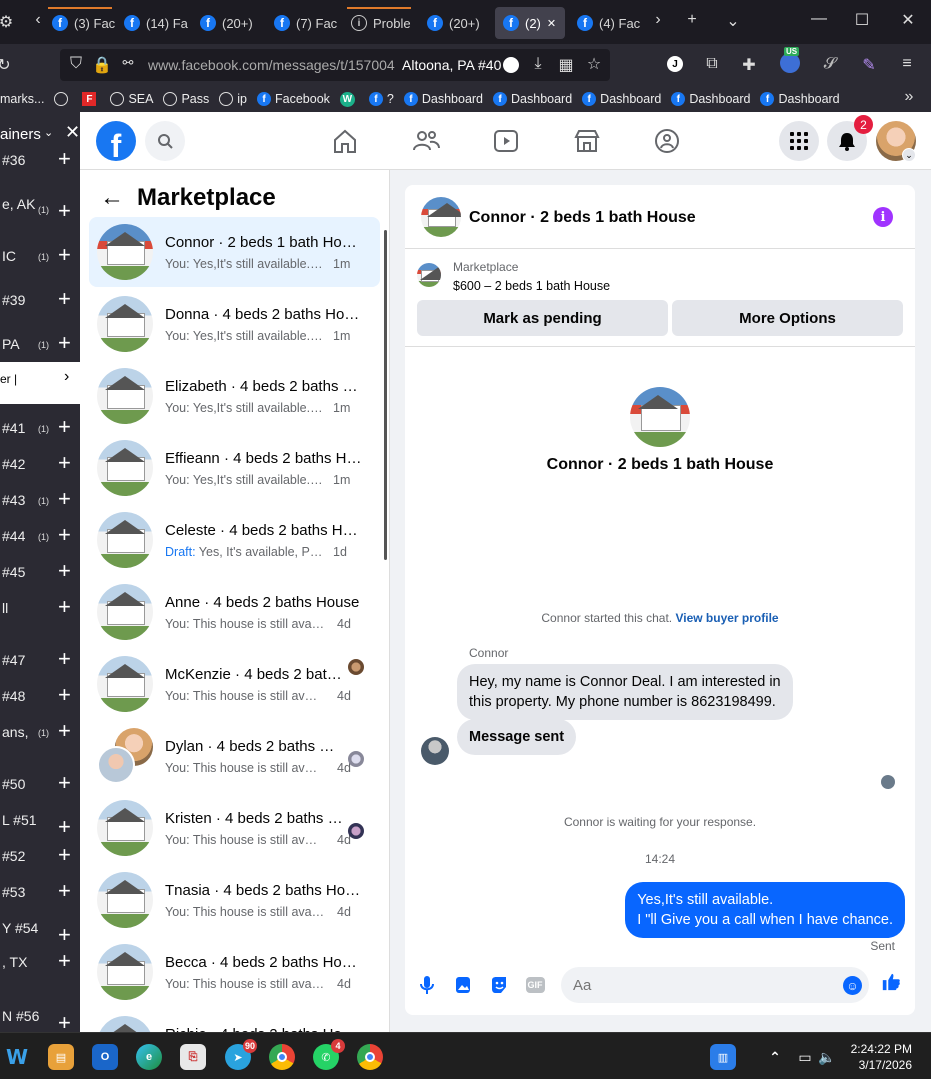 Image resolution: width=931 pixels, height=1079 pixels. What do you see at coordinates (102, 65) in the screenshot?
I see `lock-icon: 🔒` at bounding box center [102, 65].